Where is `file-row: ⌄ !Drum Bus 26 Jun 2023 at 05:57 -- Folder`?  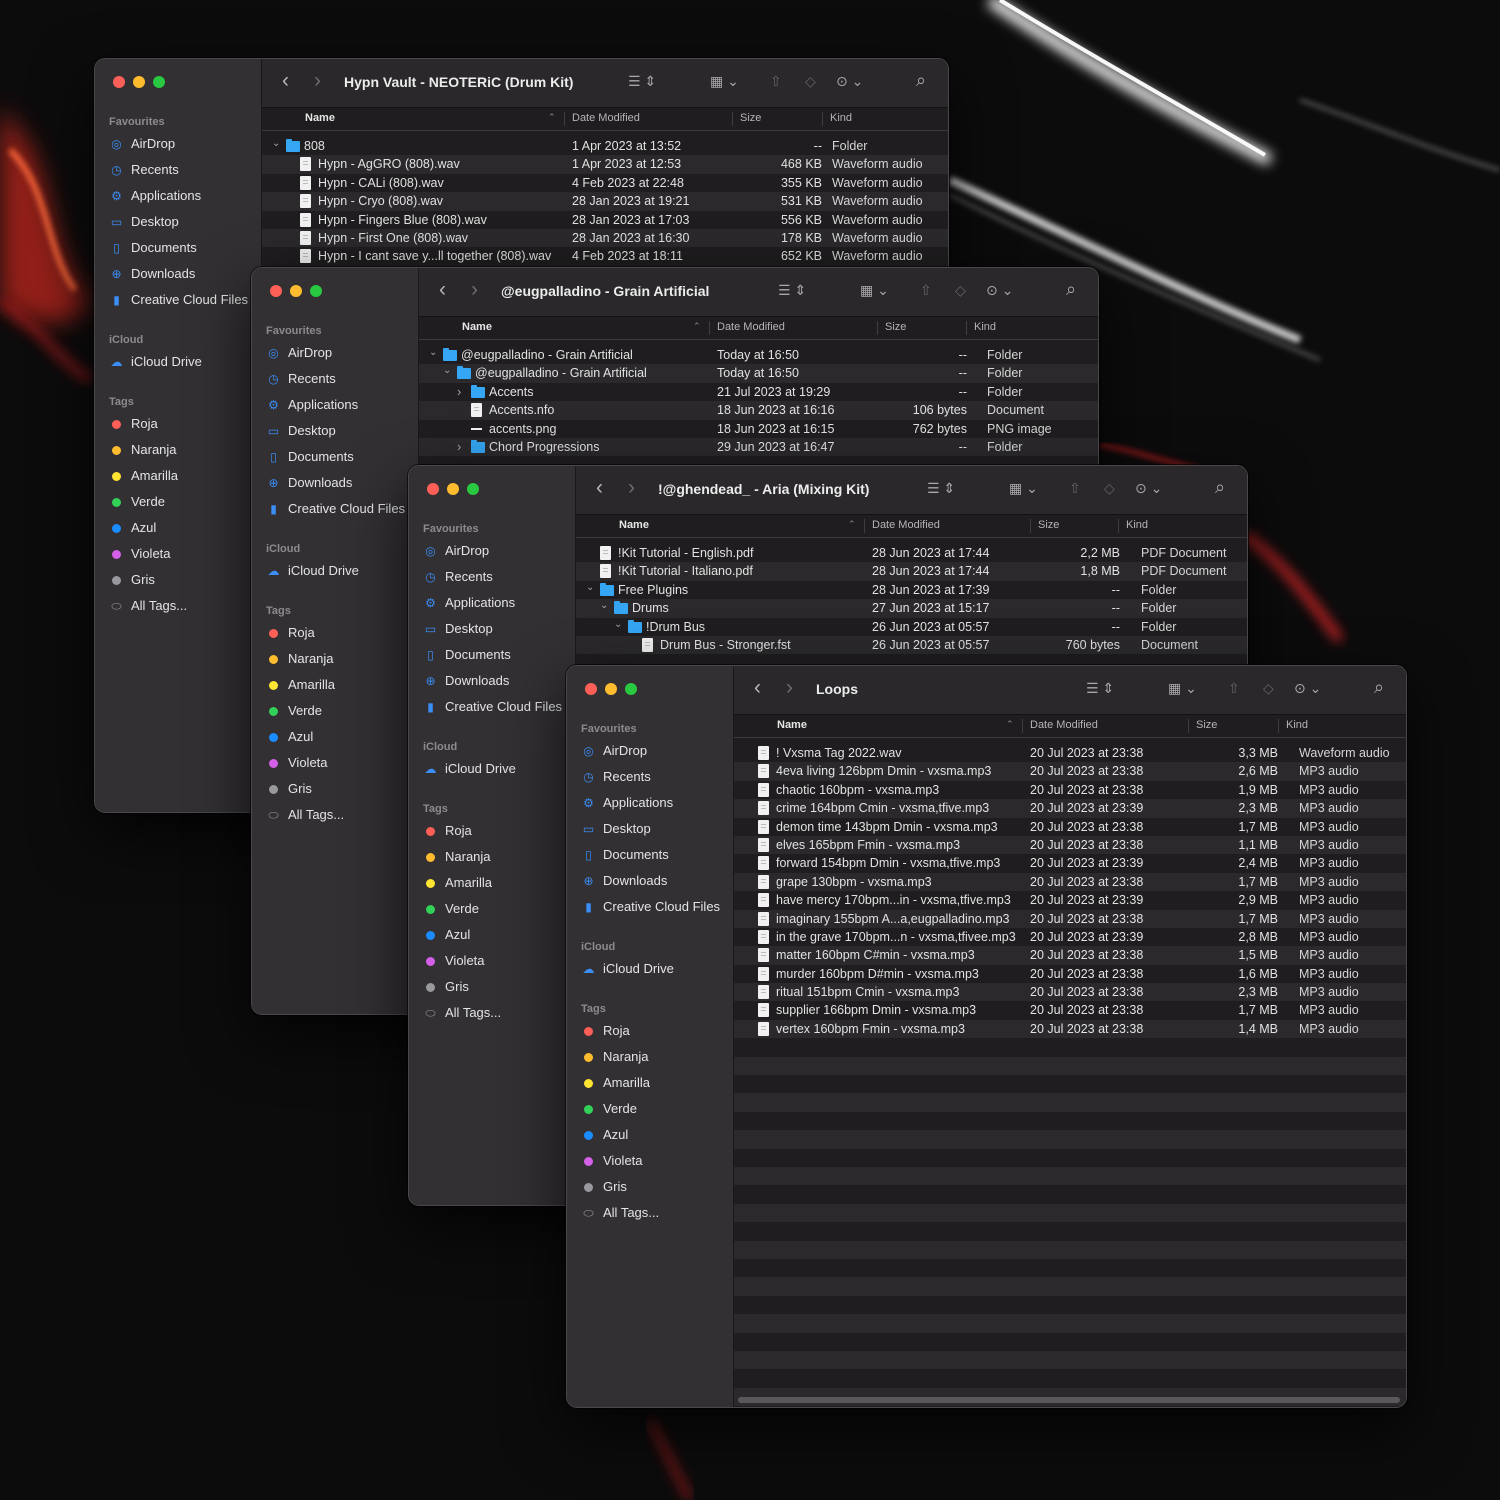
file-row: ⌄ !Drum Bus 26 Jun 2023 at 05:57 -- Folder is located at coordinates (911, 627).